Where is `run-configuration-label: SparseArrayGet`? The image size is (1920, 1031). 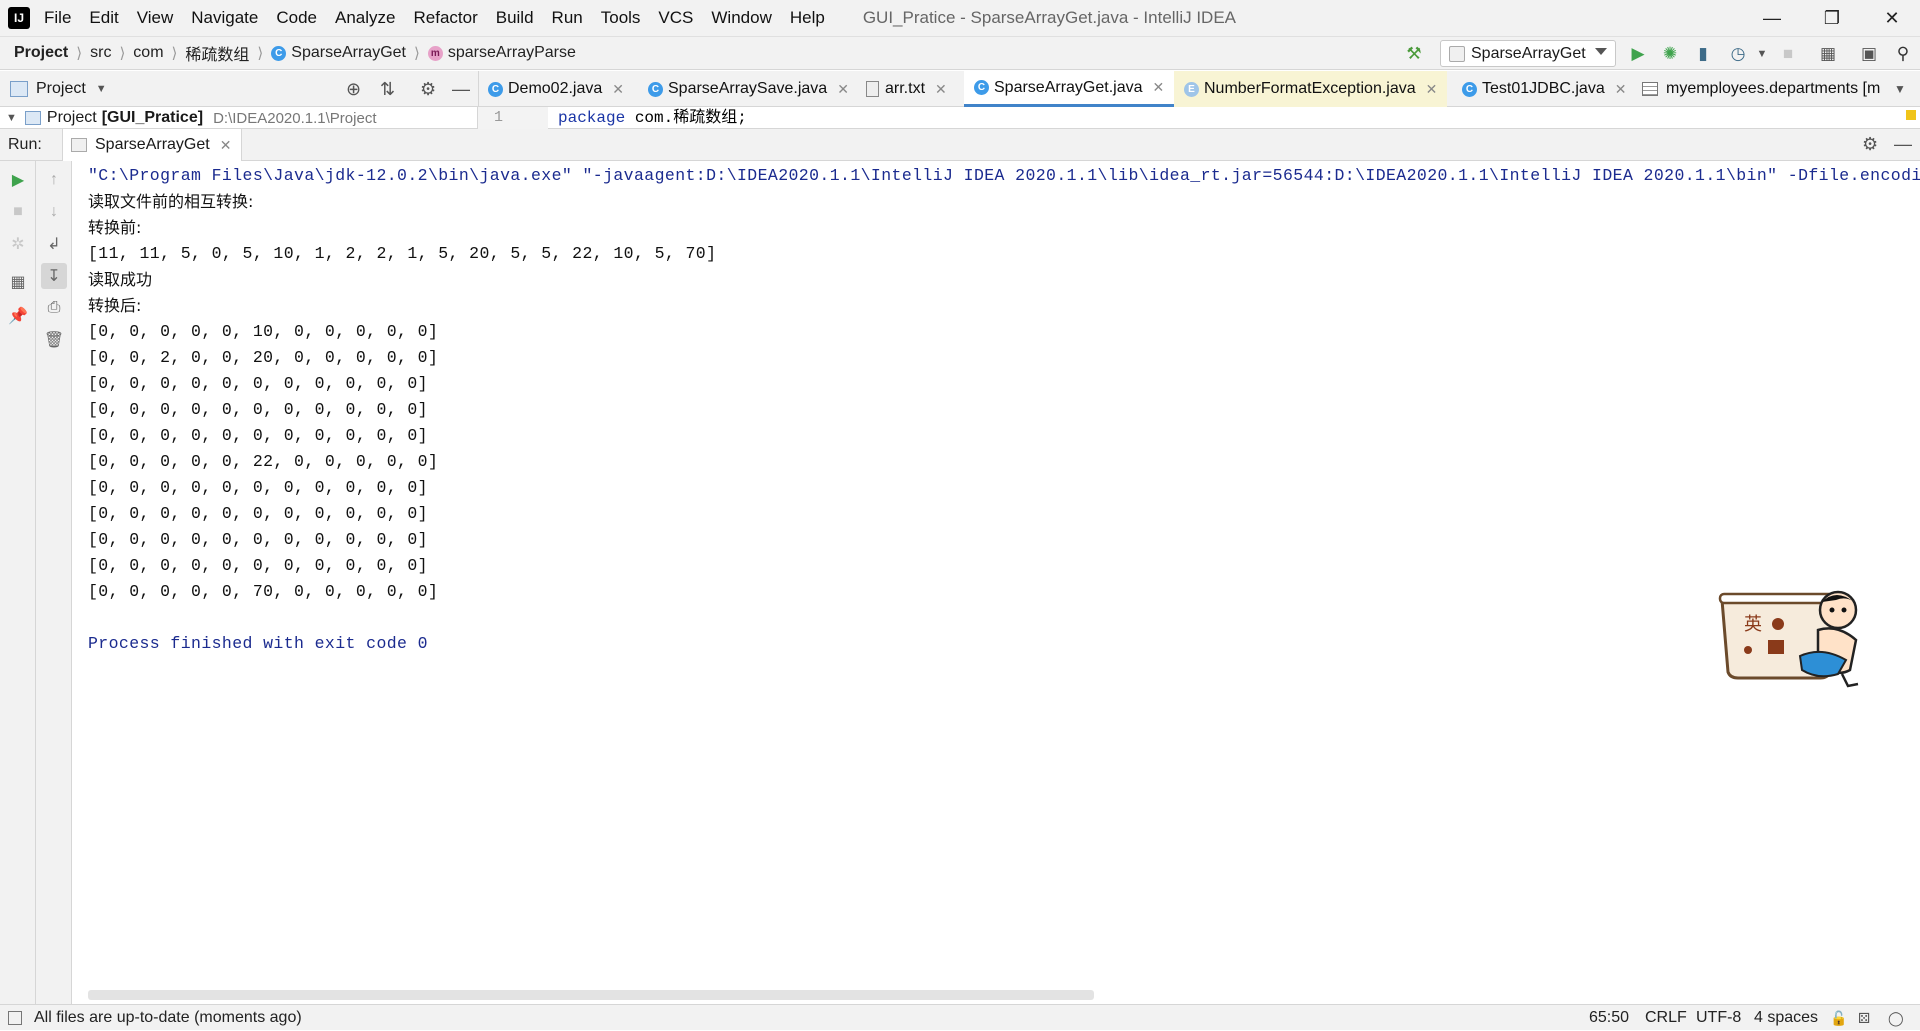
run-configuration-label: SparseArrayGet is located at coordinates (1528, 53).